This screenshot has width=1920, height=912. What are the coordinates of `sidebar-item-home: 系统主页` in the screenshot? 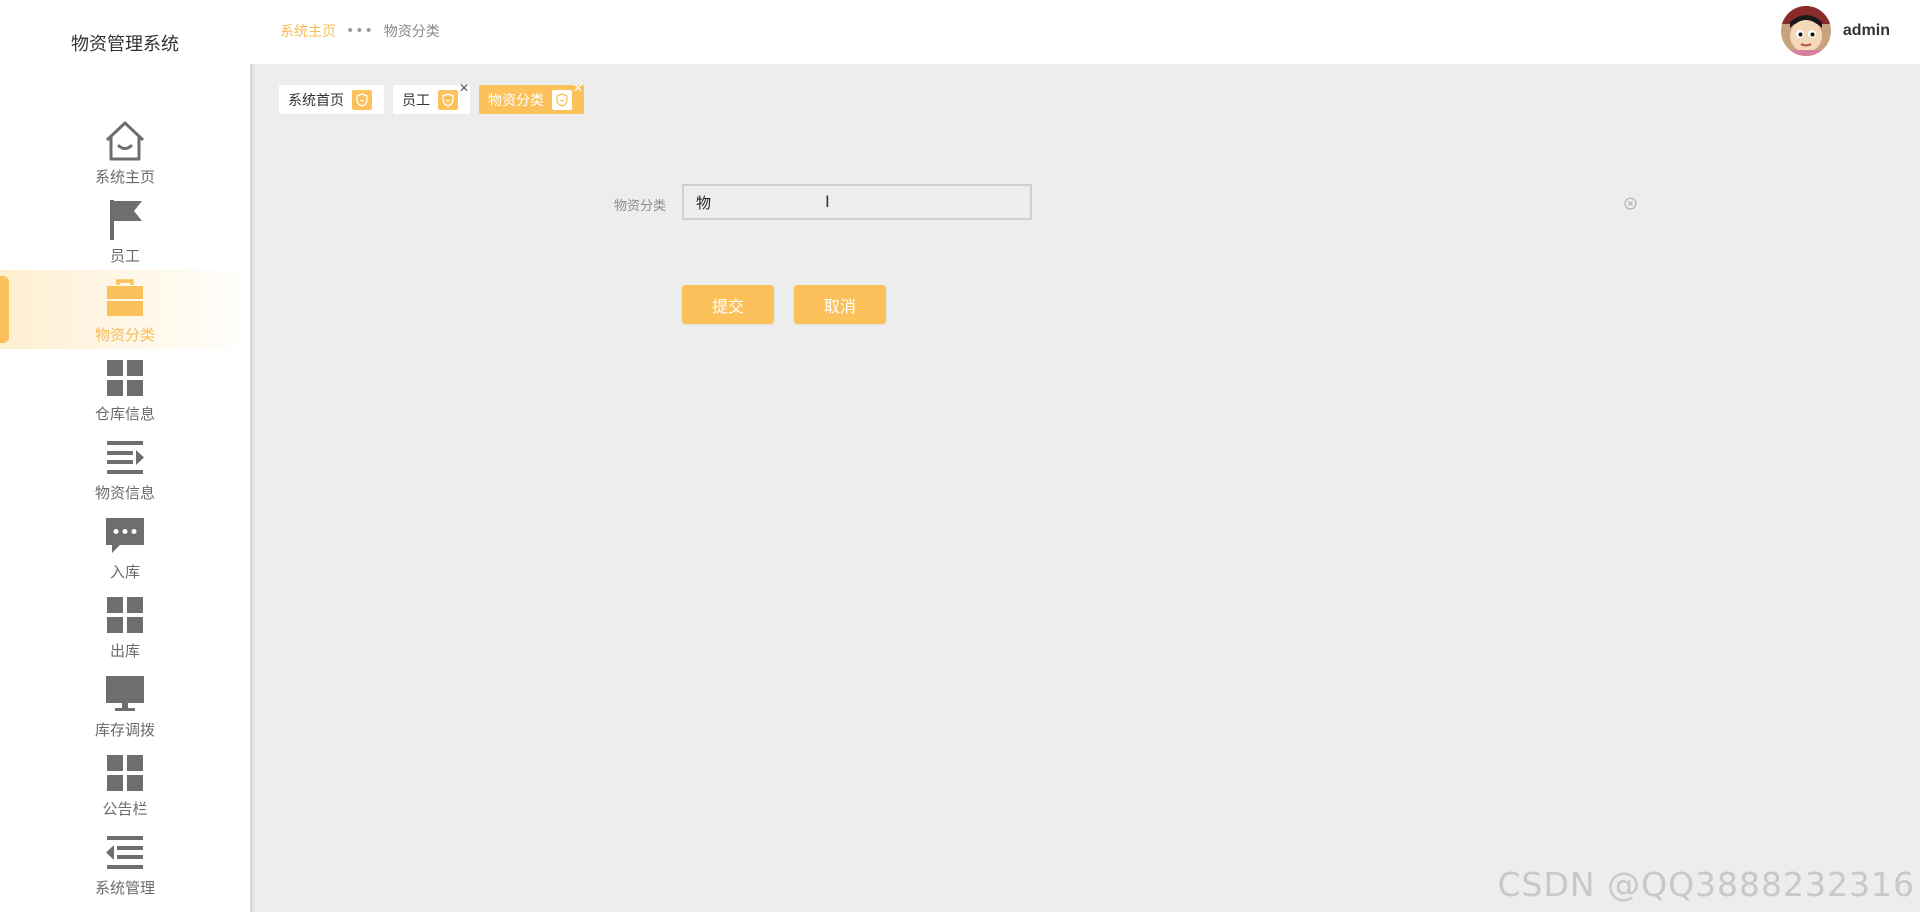 It's located at (125, 151).